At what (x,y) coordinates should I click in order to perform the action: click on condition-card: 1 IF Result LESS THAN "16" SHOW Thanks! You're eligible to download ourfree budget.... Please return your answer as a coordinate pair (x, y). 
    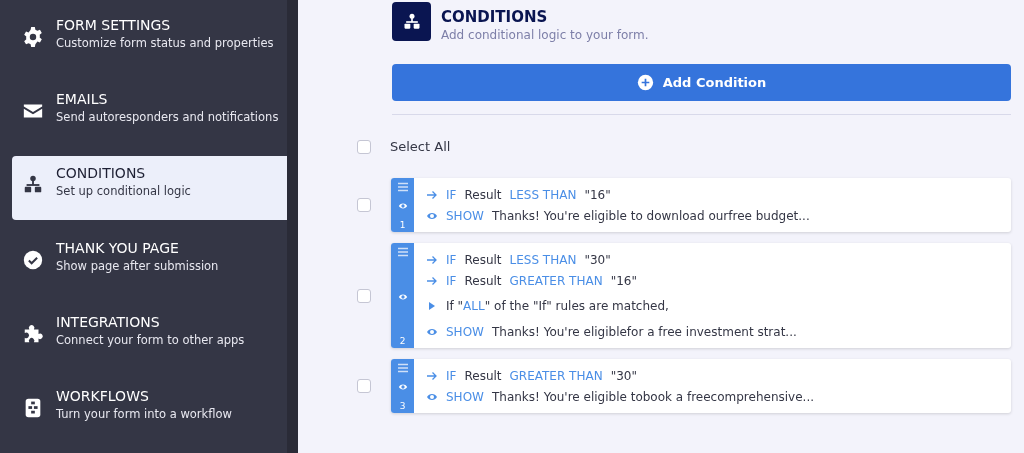
    Looking at the image, I should click on (701, 205).